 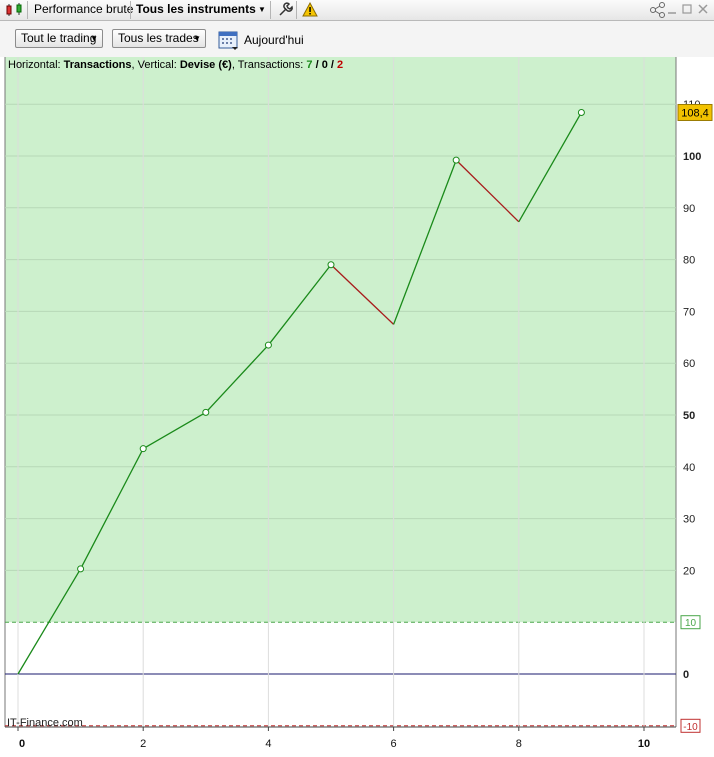 I want to click on y-tick-label: 60, so click(x=689, y=364).